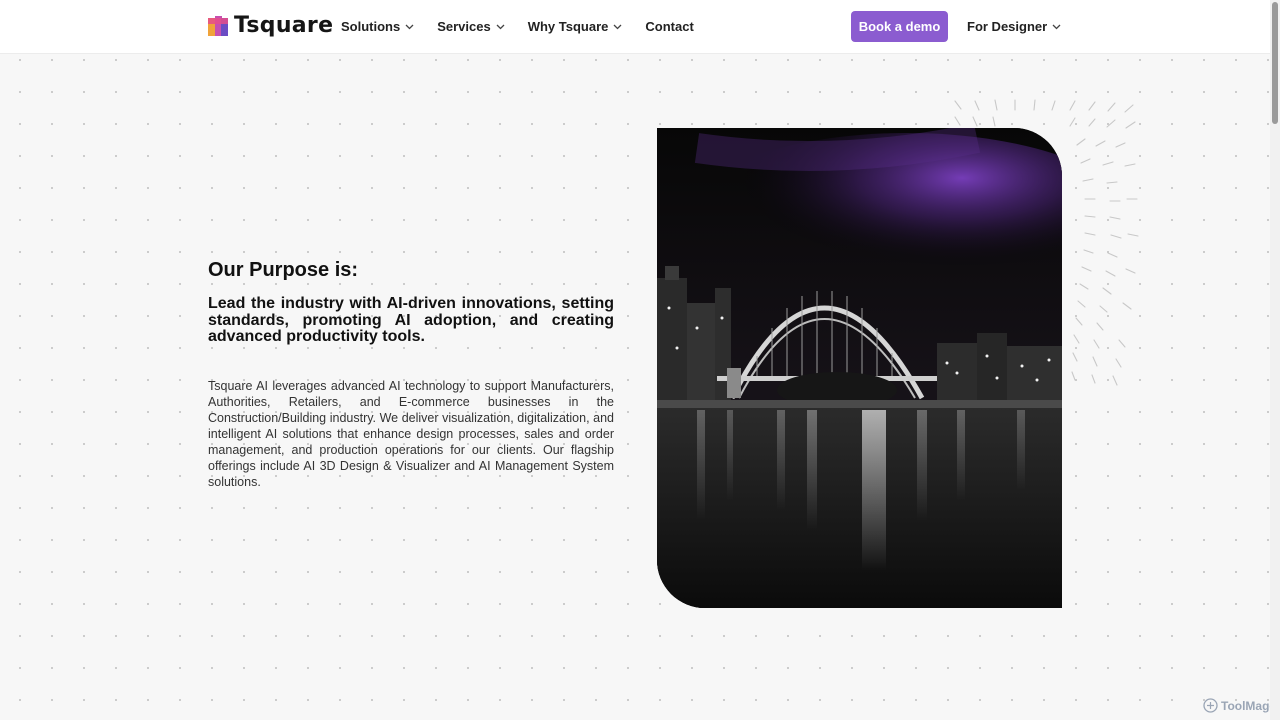 The height and width of the screenshot is (720, 1280). I want to click on watermark: ToolMage, so click(1239, 705).